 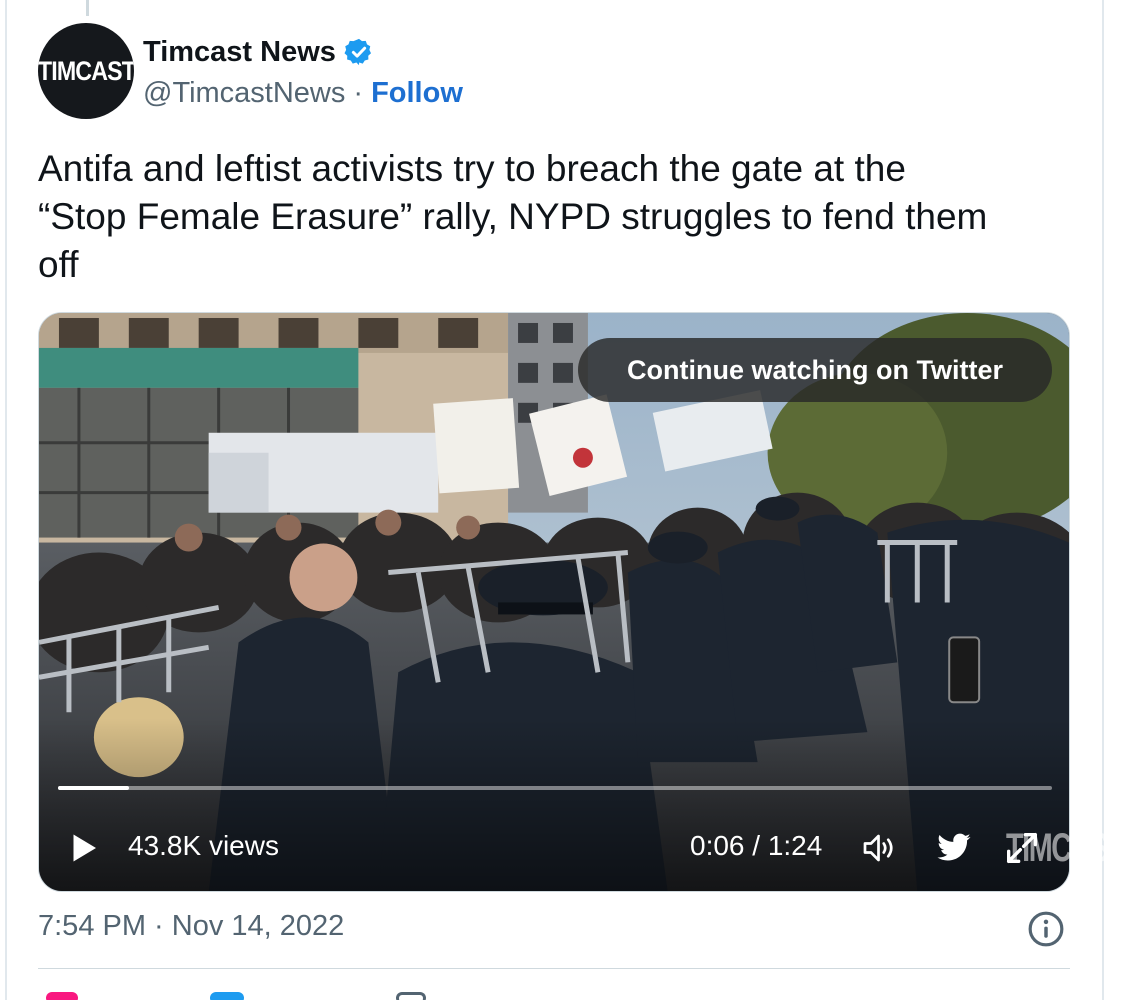 I want to click on author-handle-row: @TimcastNews · Follow, so click(x=303, y=93).